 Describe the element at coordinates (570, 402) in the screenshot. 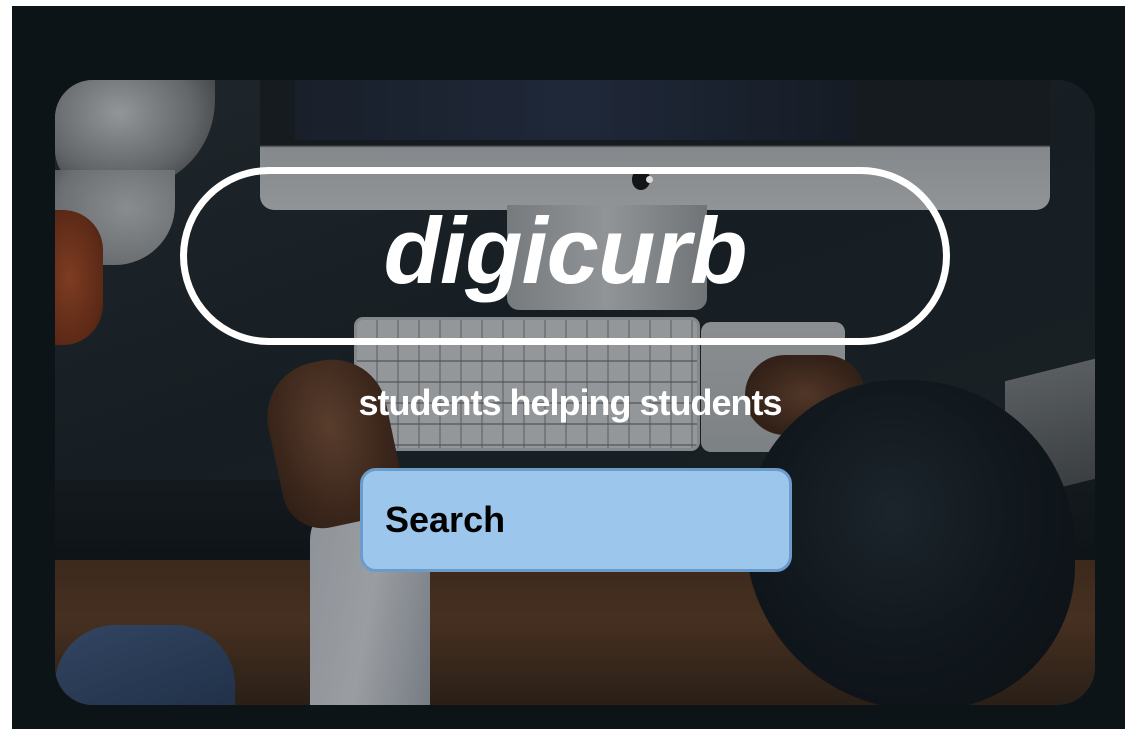

I see `tagline: students helping students` at that location.